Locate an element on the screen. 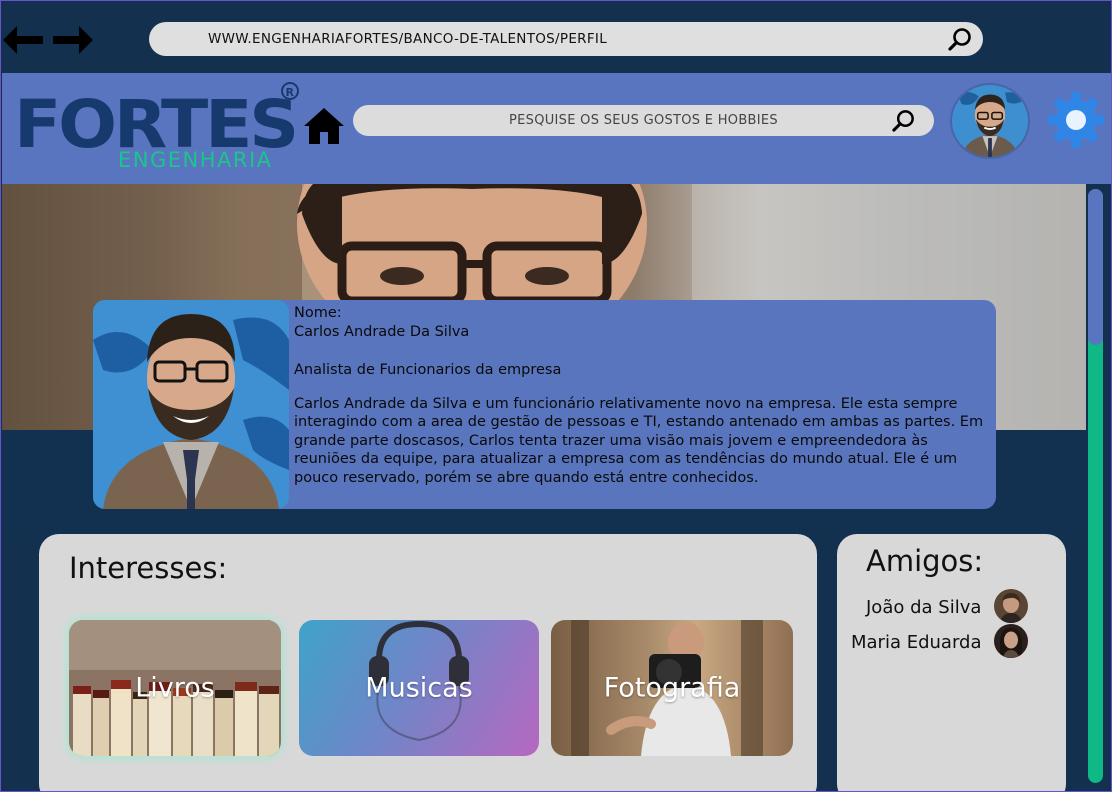 Image resolution: width=1112 pixels, height=792 pixels. interest-label-photography: Fotografia is located at coordinates (672, 688).